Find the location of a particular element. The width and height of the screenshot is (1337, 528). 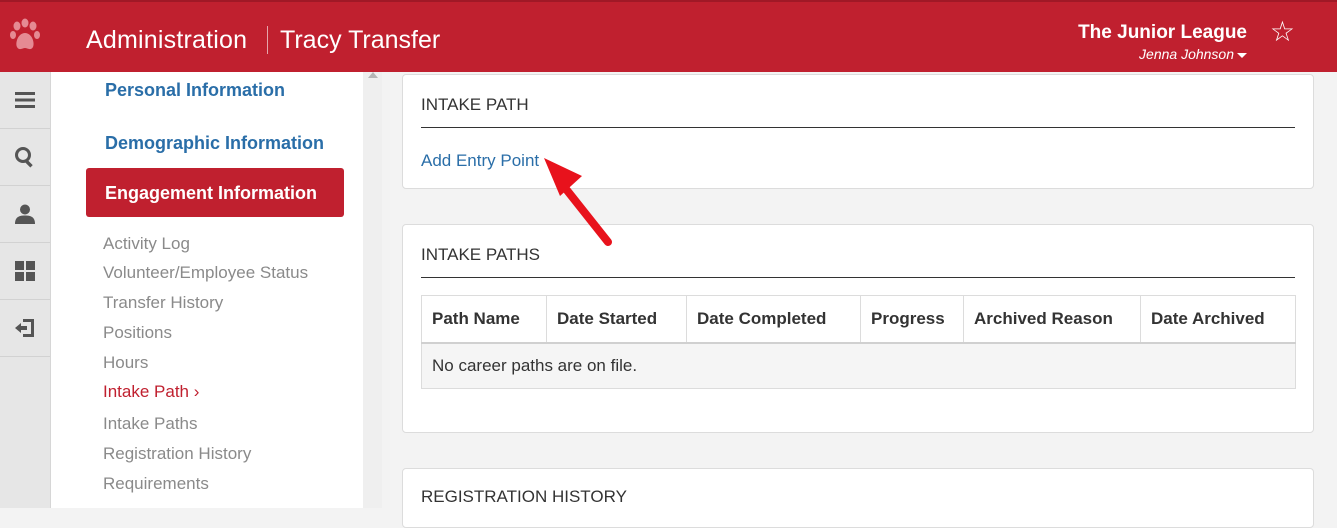

column-header-path-name: Path Name is located at coordinates (484, 319).